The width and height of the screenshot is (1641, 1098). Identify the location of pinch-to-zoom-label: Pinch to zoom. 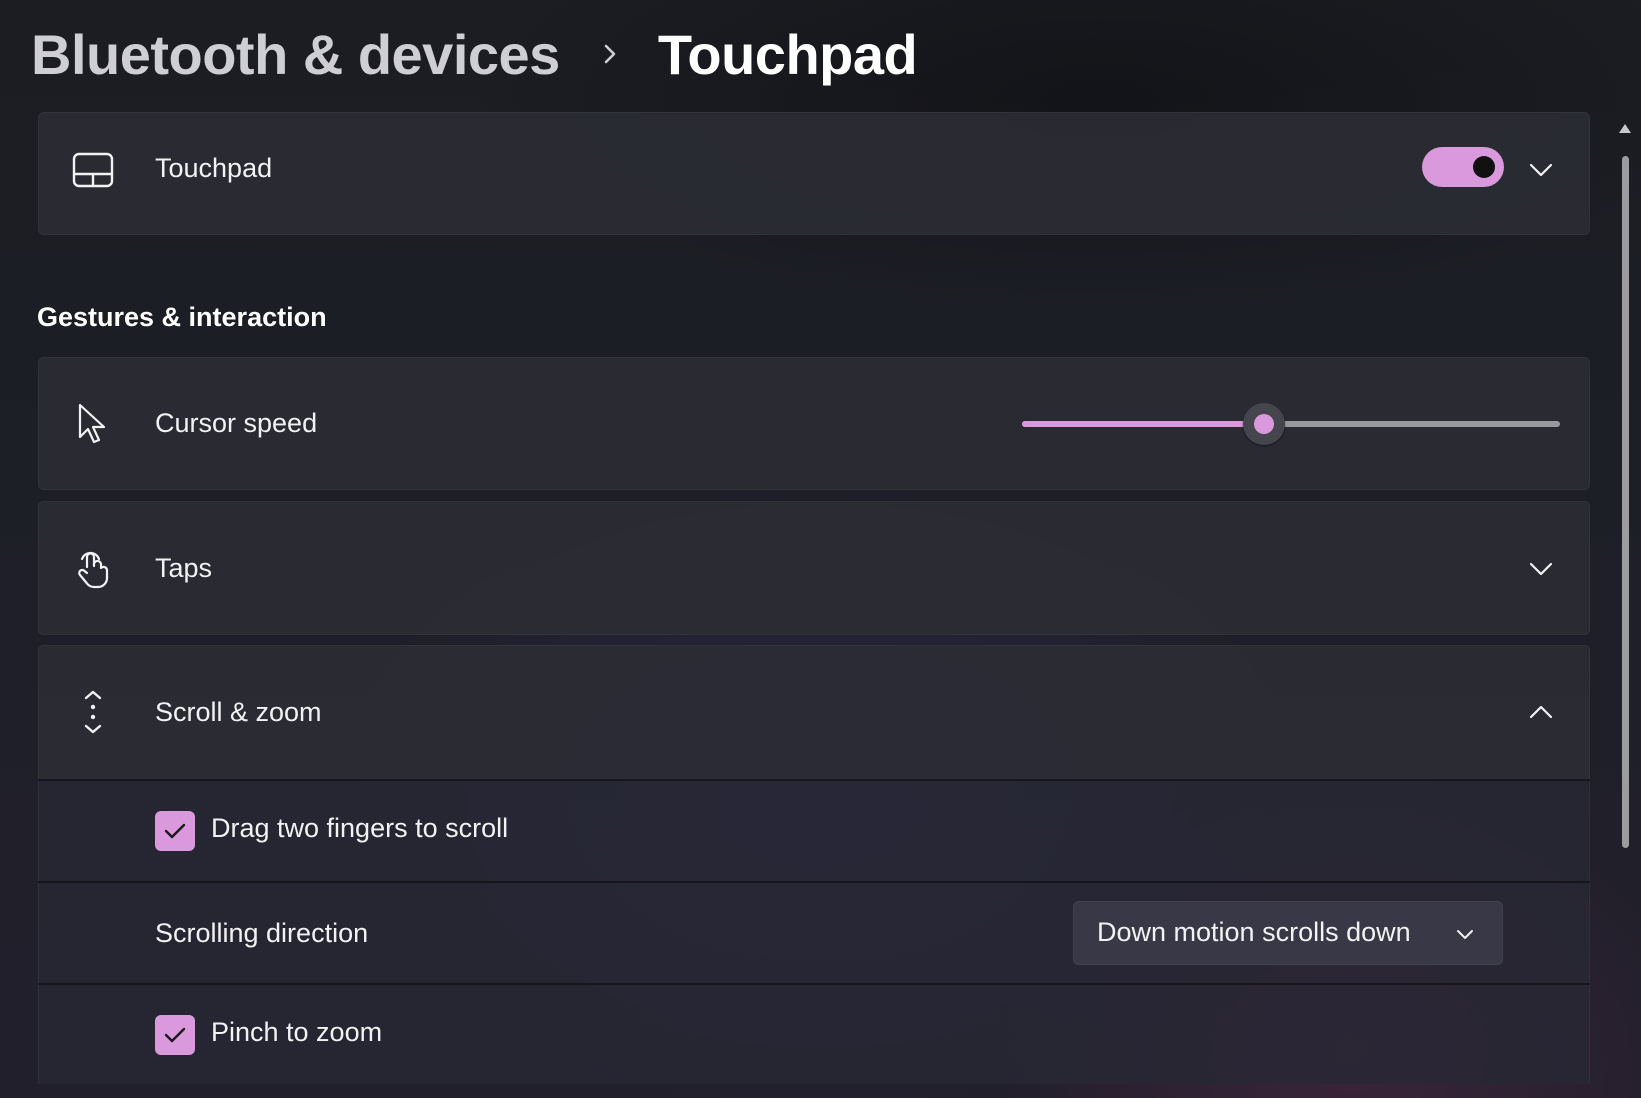
(296, 1032).